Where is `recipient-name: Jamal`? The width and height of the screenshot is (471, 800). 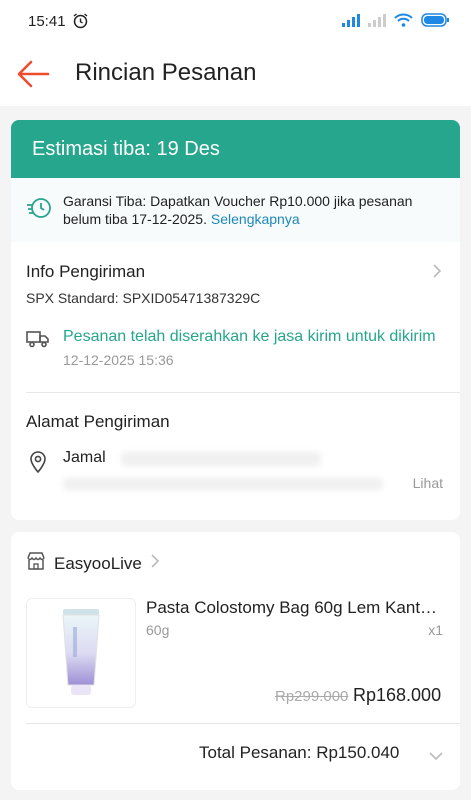 recipient-name: Jamal is located at coordinates (84, 457).